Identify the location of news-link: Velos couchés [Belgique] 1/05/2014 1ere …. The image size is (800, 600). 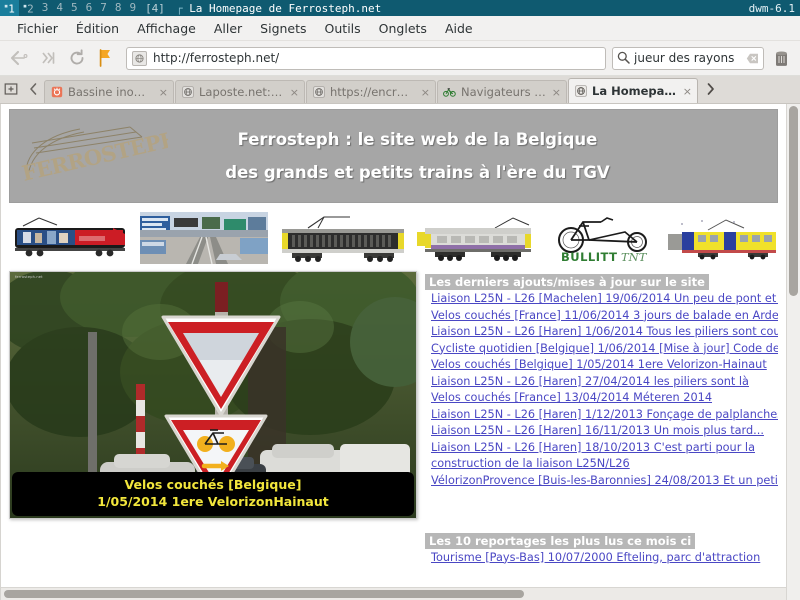
(604, 365).